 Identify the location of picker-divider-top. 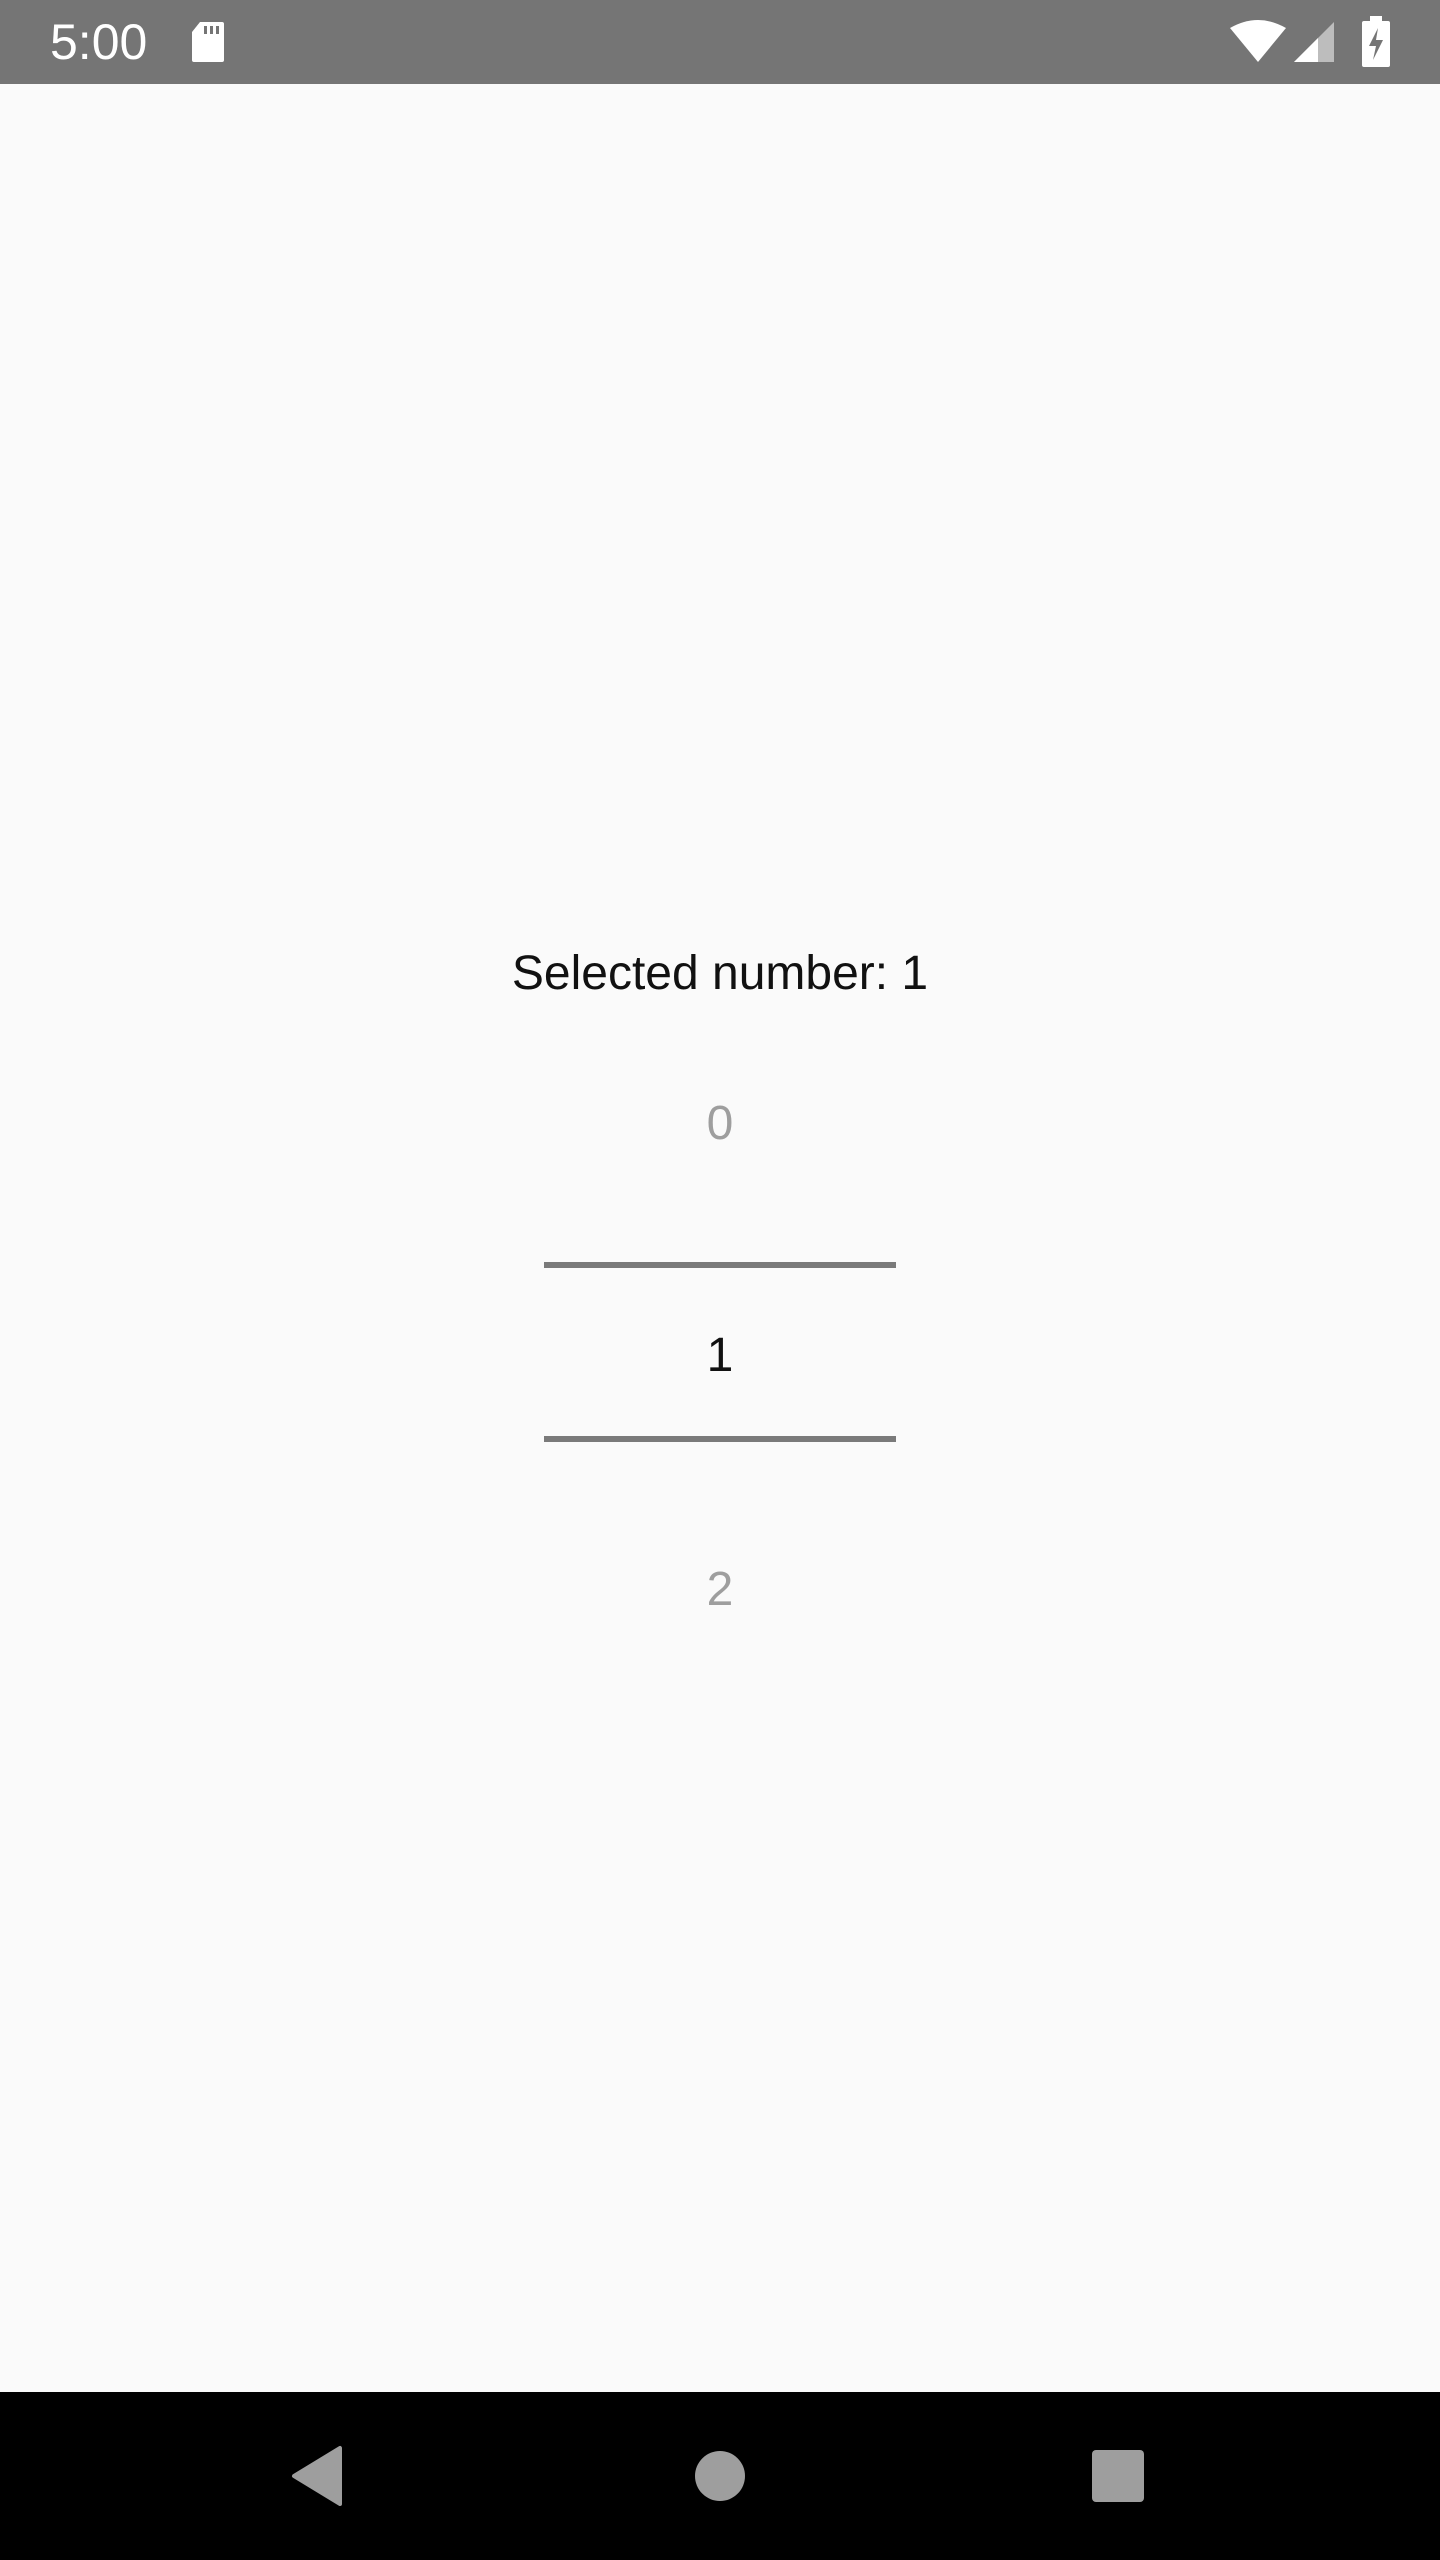
(720, 1265).